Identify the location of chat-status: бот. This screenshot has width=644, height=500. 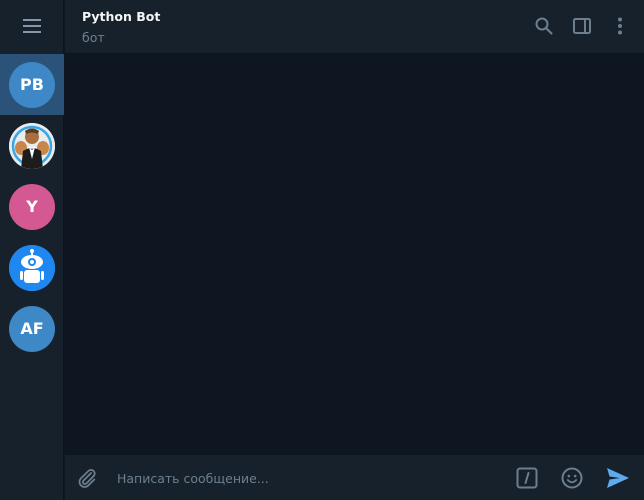
(93, 37).